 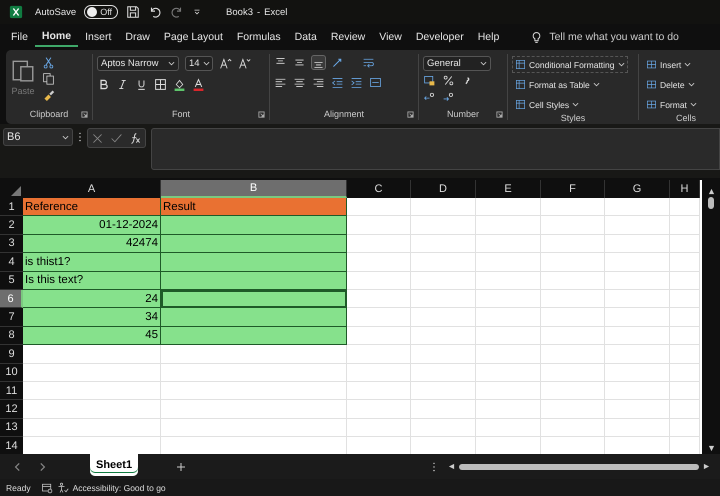 What do you see at coordinates (306, 37) in the screenshot?
I see `ribbon-tab: Data` at bounding box center [306, 37].